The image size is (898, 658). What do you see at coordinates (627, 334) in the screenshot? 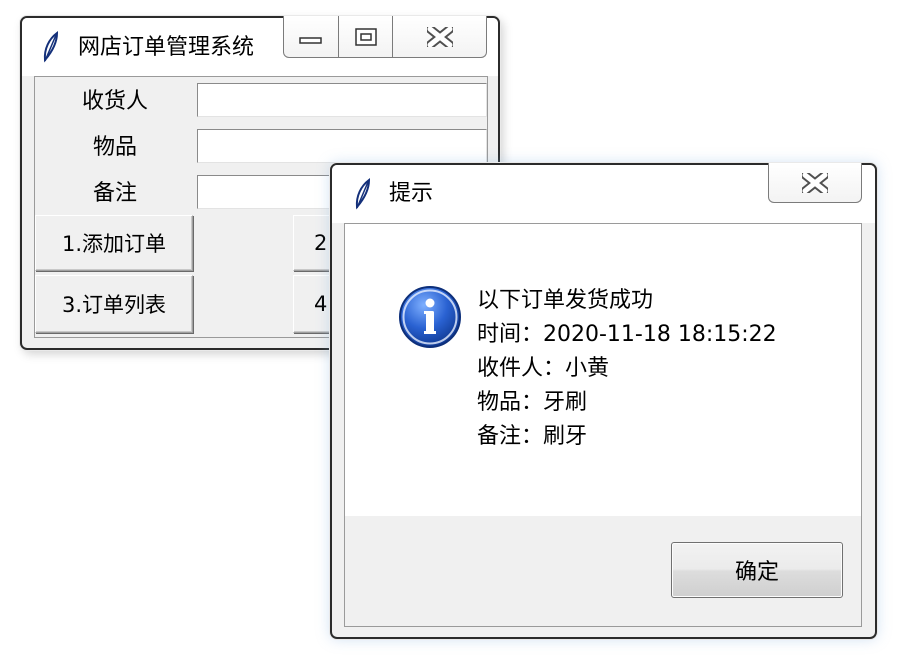
I see `message-line-2: 时间：2020-11-18 18:15:22` at bounding box center [627, 334].